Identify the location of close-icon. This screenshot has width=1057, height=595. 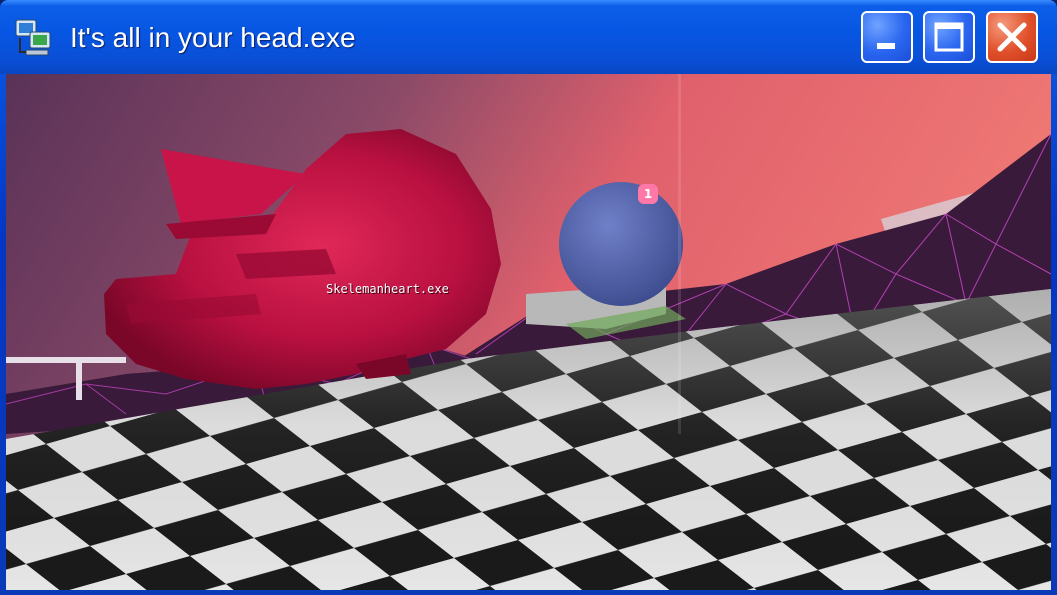
(1012, 37).